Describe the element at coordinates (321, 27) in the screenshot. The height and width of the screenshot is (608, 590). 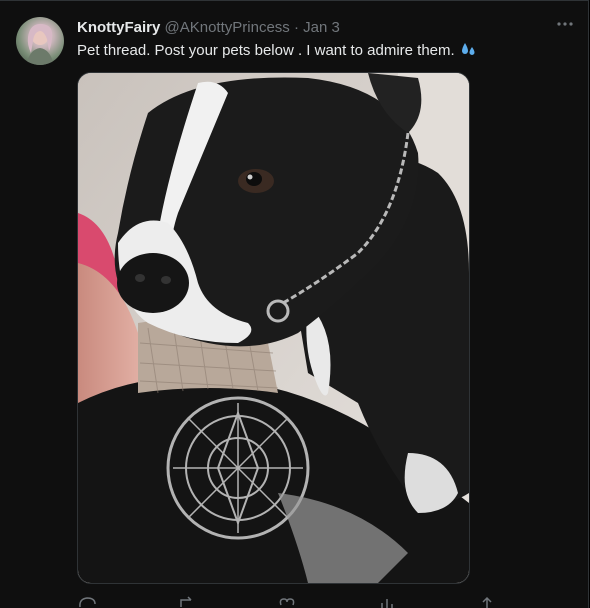
I see `tweet-date: Jan 3` at that location.